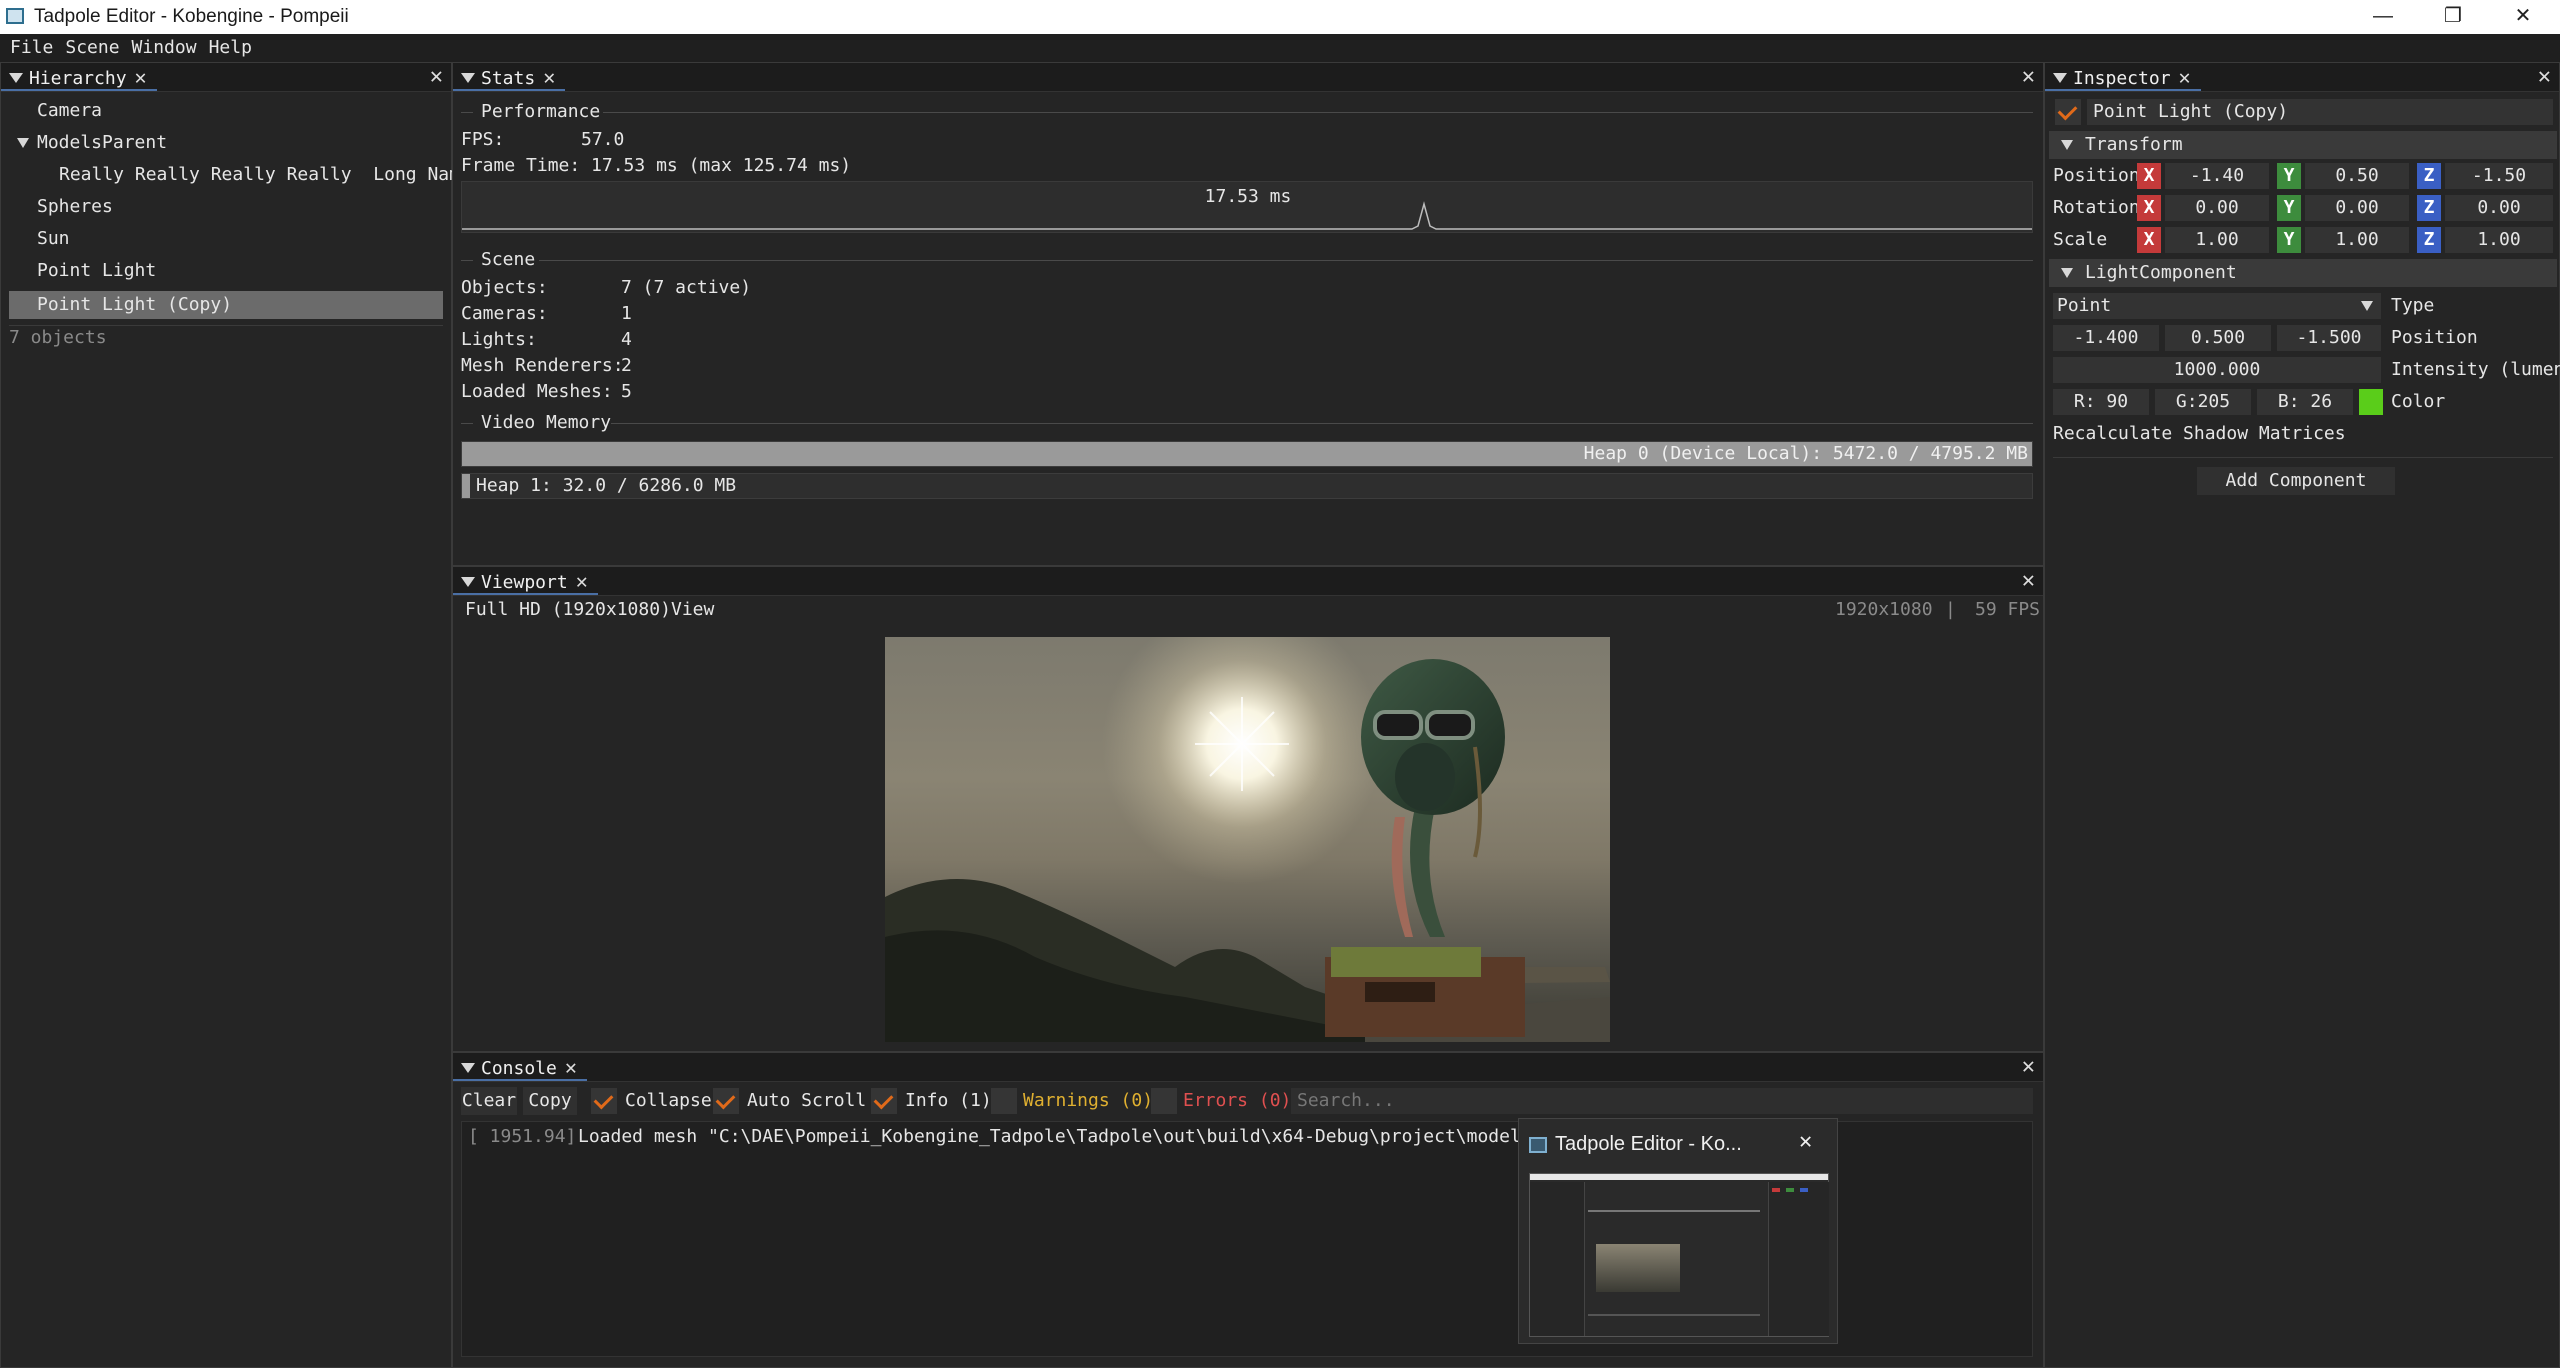 This screenshot has width=2560, height=1368. I want to click on transform-section-header: Transform, so click(2303, 145).